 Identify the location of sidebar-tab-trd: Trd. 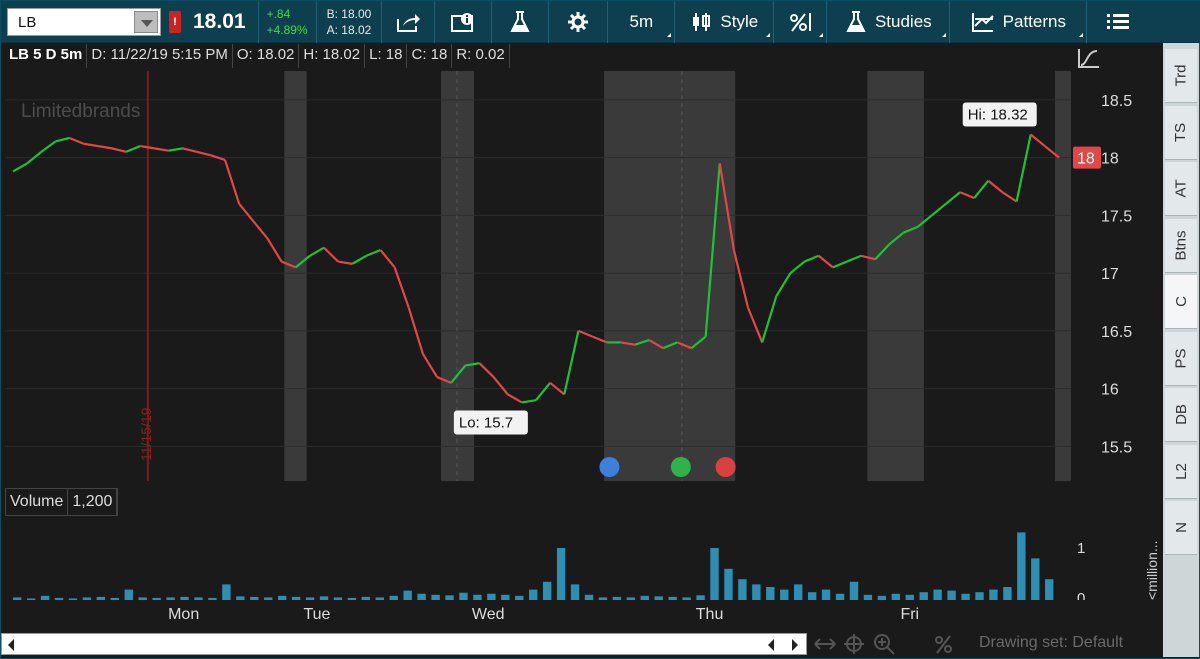
(1181, 76).